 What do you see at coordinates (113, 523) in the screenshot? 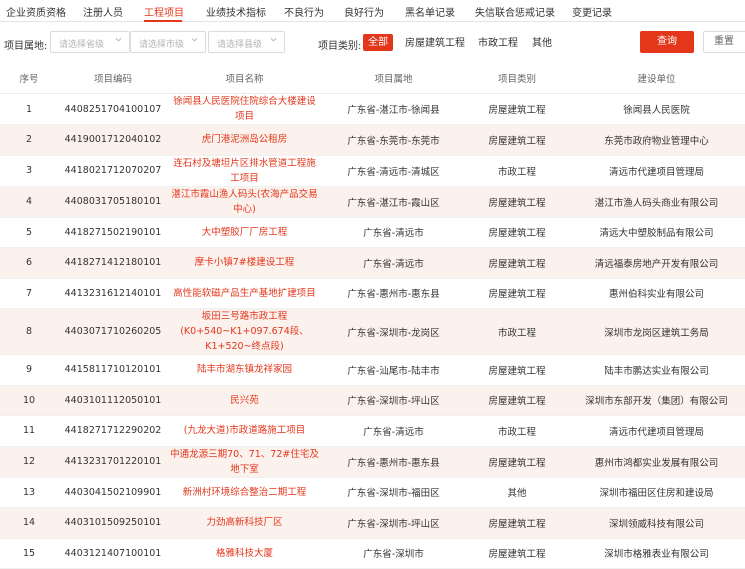
I see `project-code: 4403101509250101` at bounding box center [113, 523].